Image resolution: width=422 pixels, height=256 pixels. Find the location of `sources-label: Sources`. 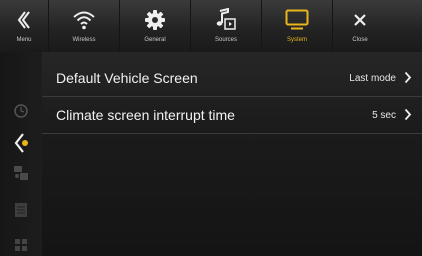

sources-label: Sources is located at coordinates (225, 40).